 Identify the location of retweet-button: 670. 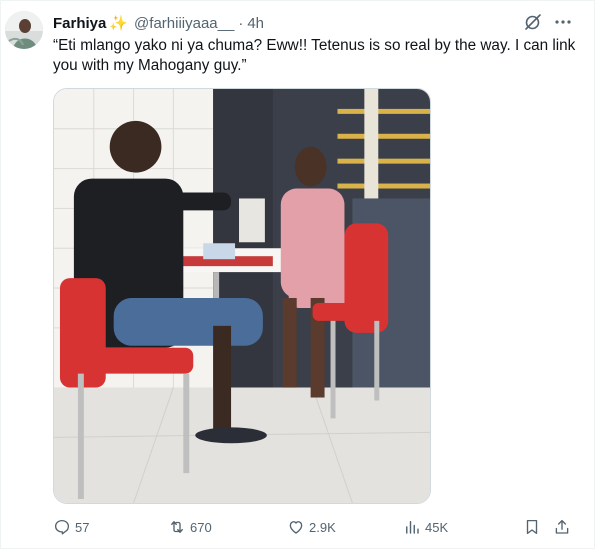
(190, 527).